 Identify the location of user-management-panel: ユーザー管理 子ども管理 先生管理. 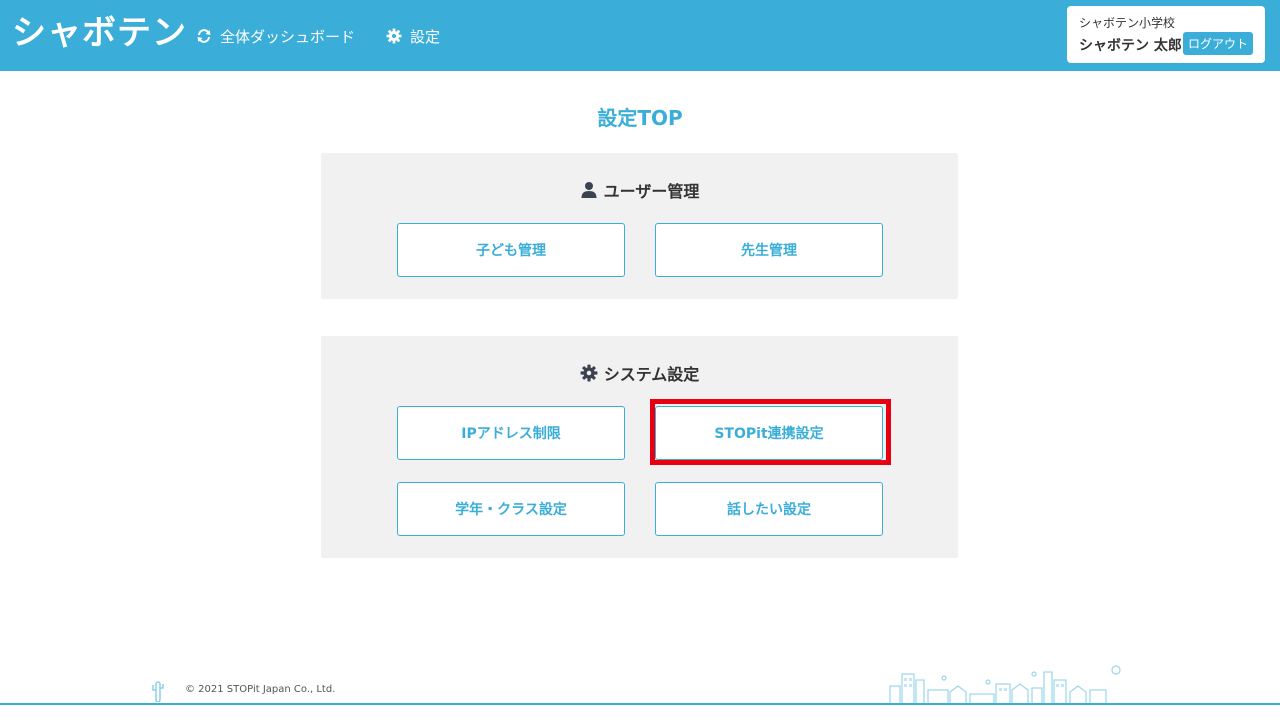
(639, 226).